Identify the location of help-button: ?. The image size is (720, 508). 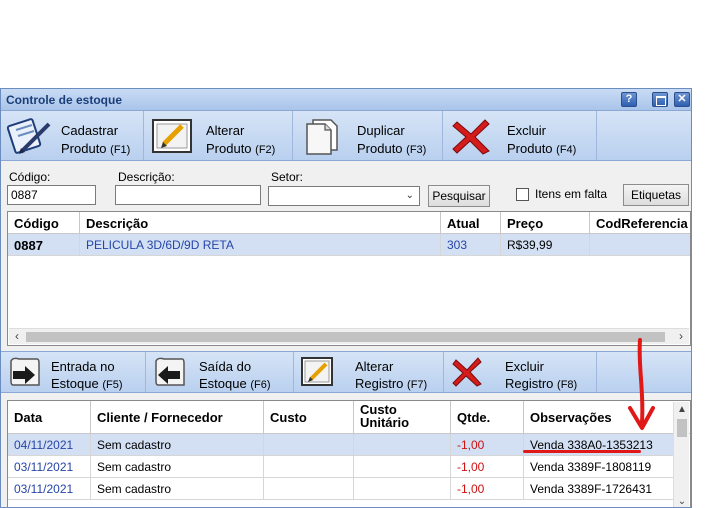
(629, 99).